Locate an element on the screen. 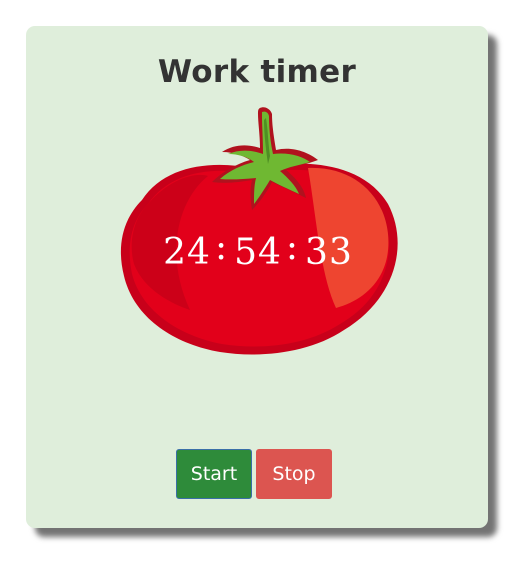  page-title: Work timer is located at coordinates (257, 72).